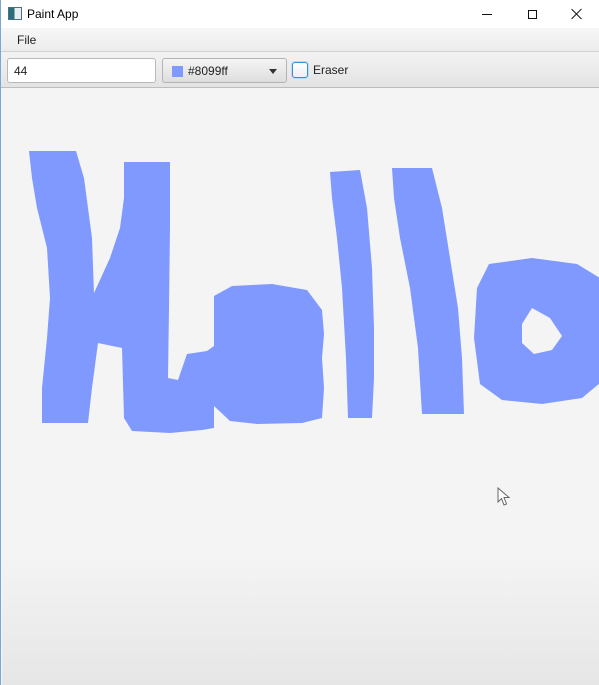 Image resolution: width=599 pixels, height=685 pixels. I want to click on color-picker: #8099ff, so click(224, 70).